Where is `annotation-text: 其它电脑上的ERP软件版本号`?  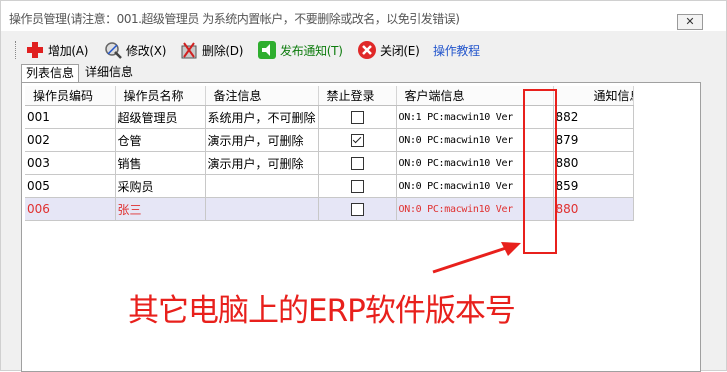
annotation-text: 其它电脑上的ERP软件版本号 is located at coordinates (322, 311).